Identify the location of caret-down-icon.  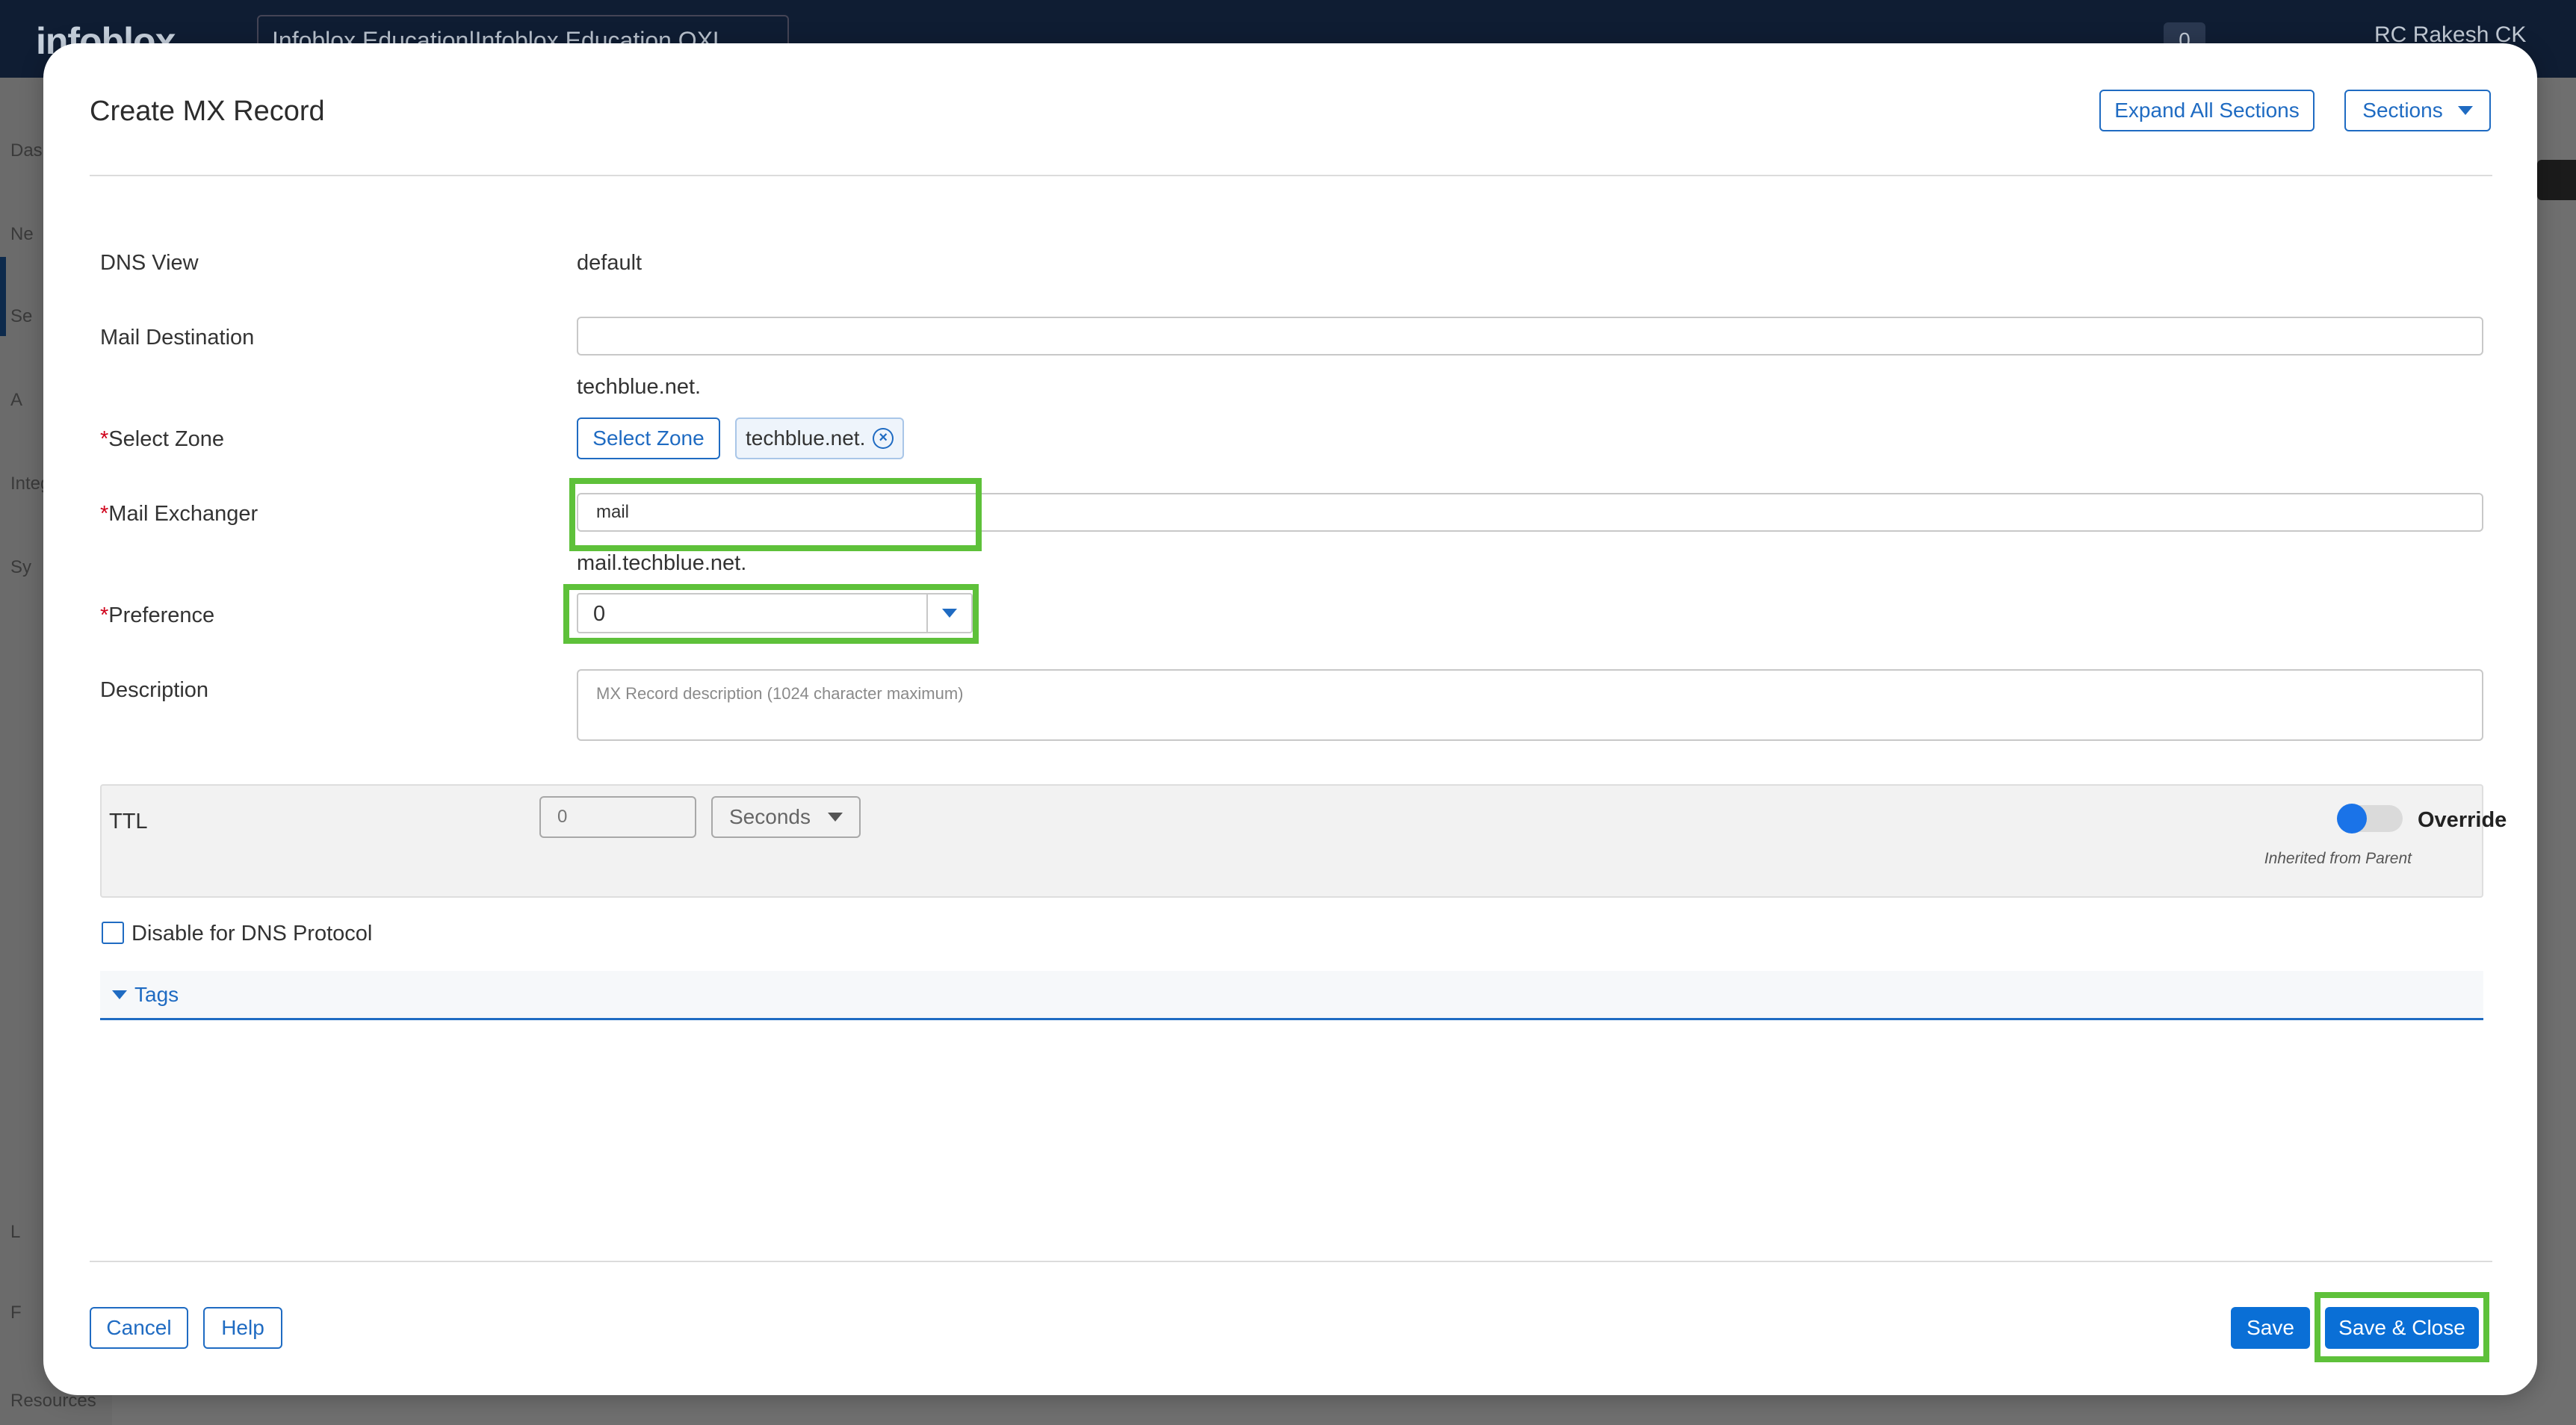
(119, 994).